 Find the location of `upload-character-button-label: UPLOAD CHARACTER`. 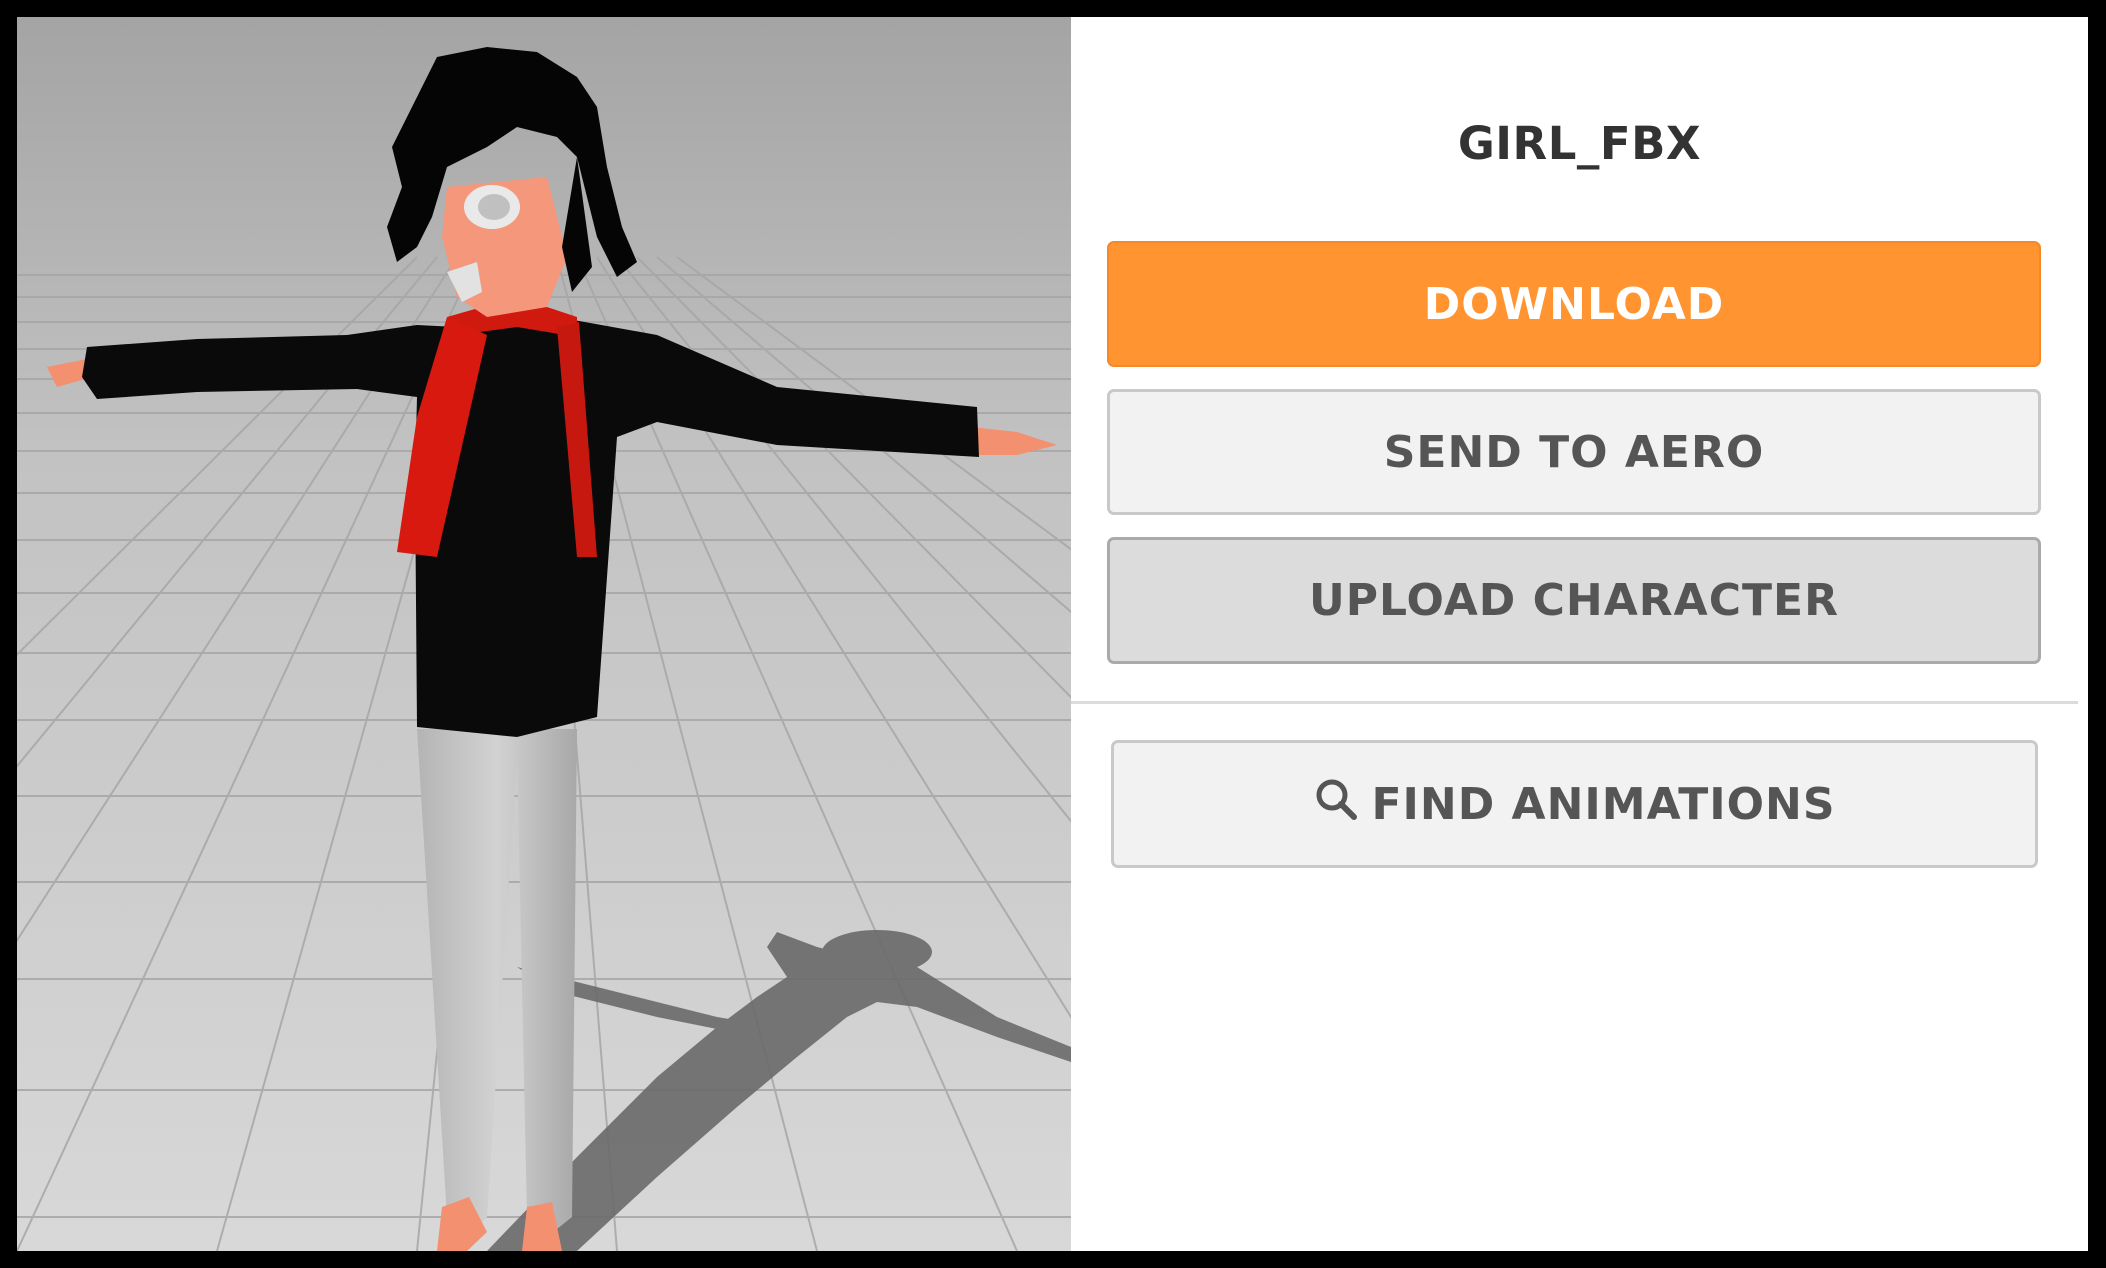

upload-character-button-label: UPLOAD CHARACTER is located at coordinates (1574, 600).